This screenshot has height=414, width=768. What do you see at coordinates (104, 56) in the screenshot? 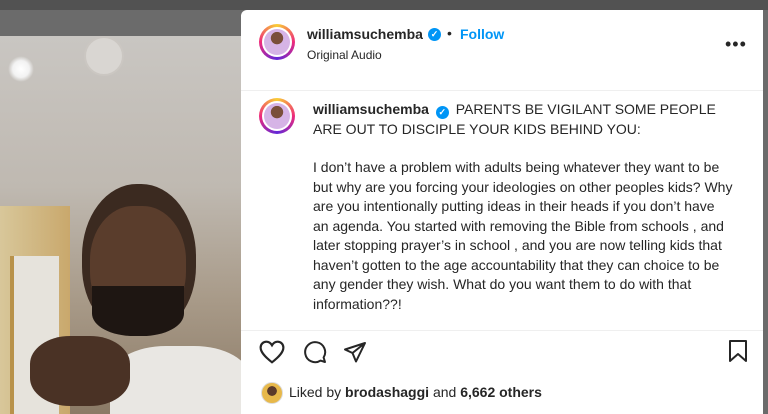
I see `smoke-detector` at bounding box center [104, 56].